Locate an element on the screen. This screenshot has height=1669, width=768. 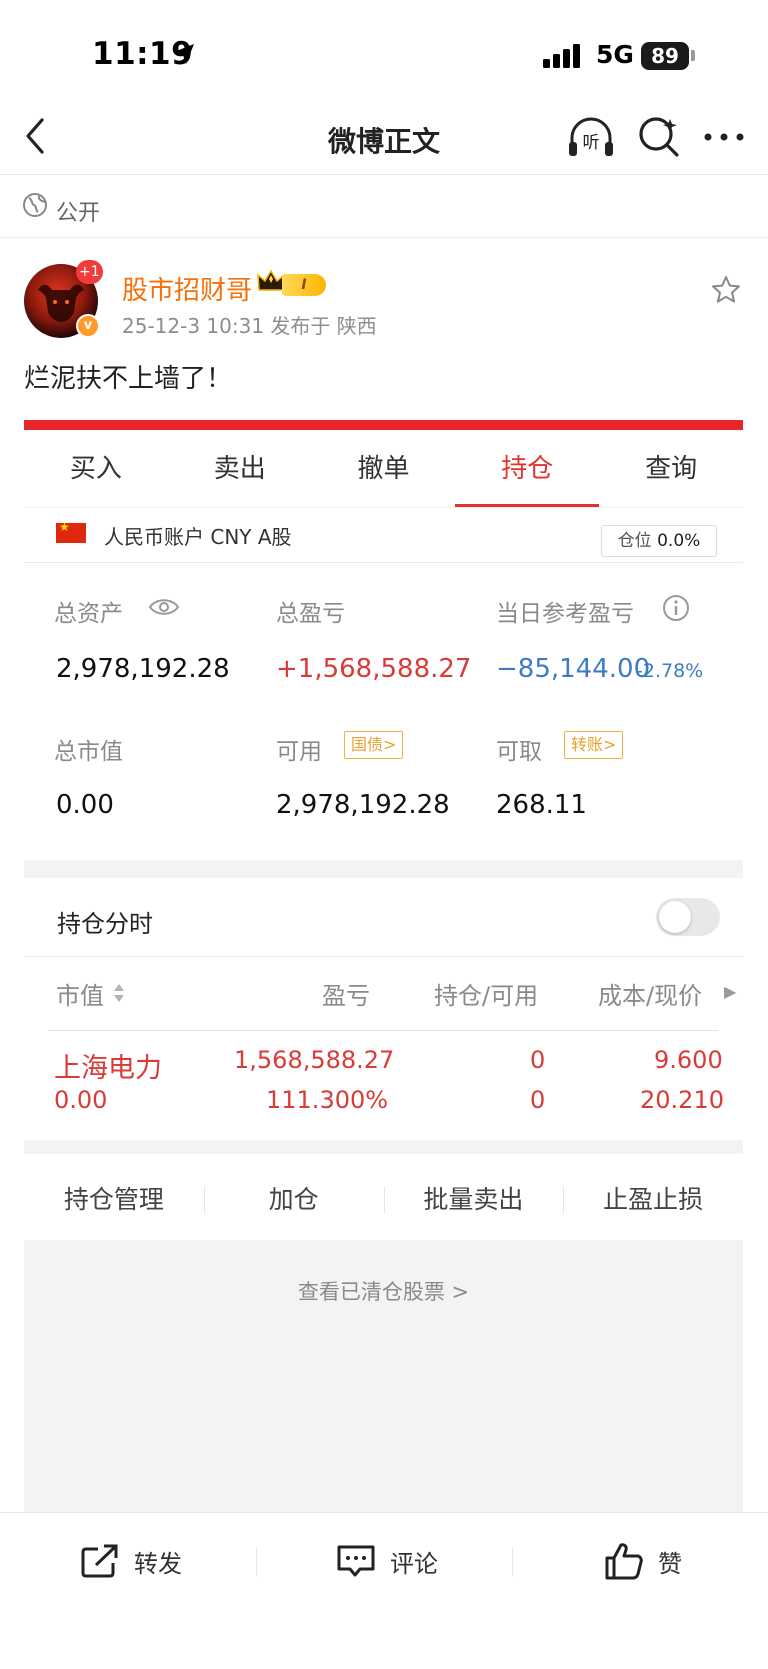
star-favorite-icon is located at coordinates (726, 290).